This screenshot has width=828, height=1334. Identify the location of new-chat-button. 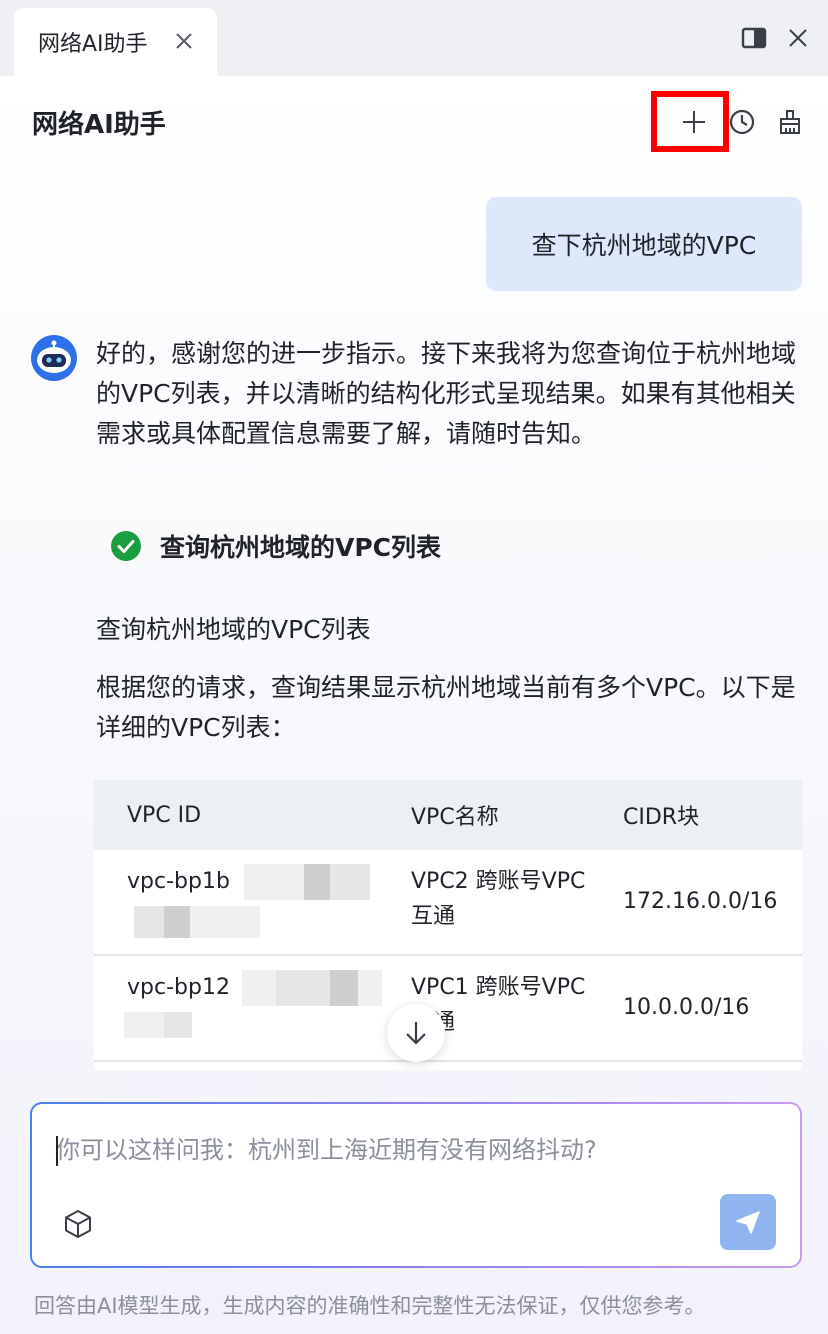
(694, 122).